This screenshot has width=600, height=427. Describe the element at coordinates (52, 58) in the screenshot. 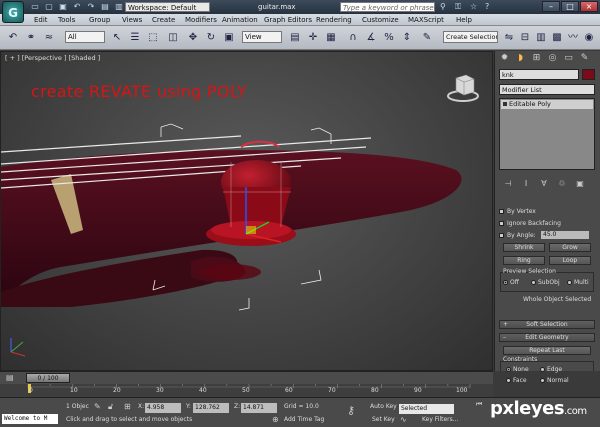

I see `viewport-label: [ + ] [Perspective ] [Shaded ]` at that location.